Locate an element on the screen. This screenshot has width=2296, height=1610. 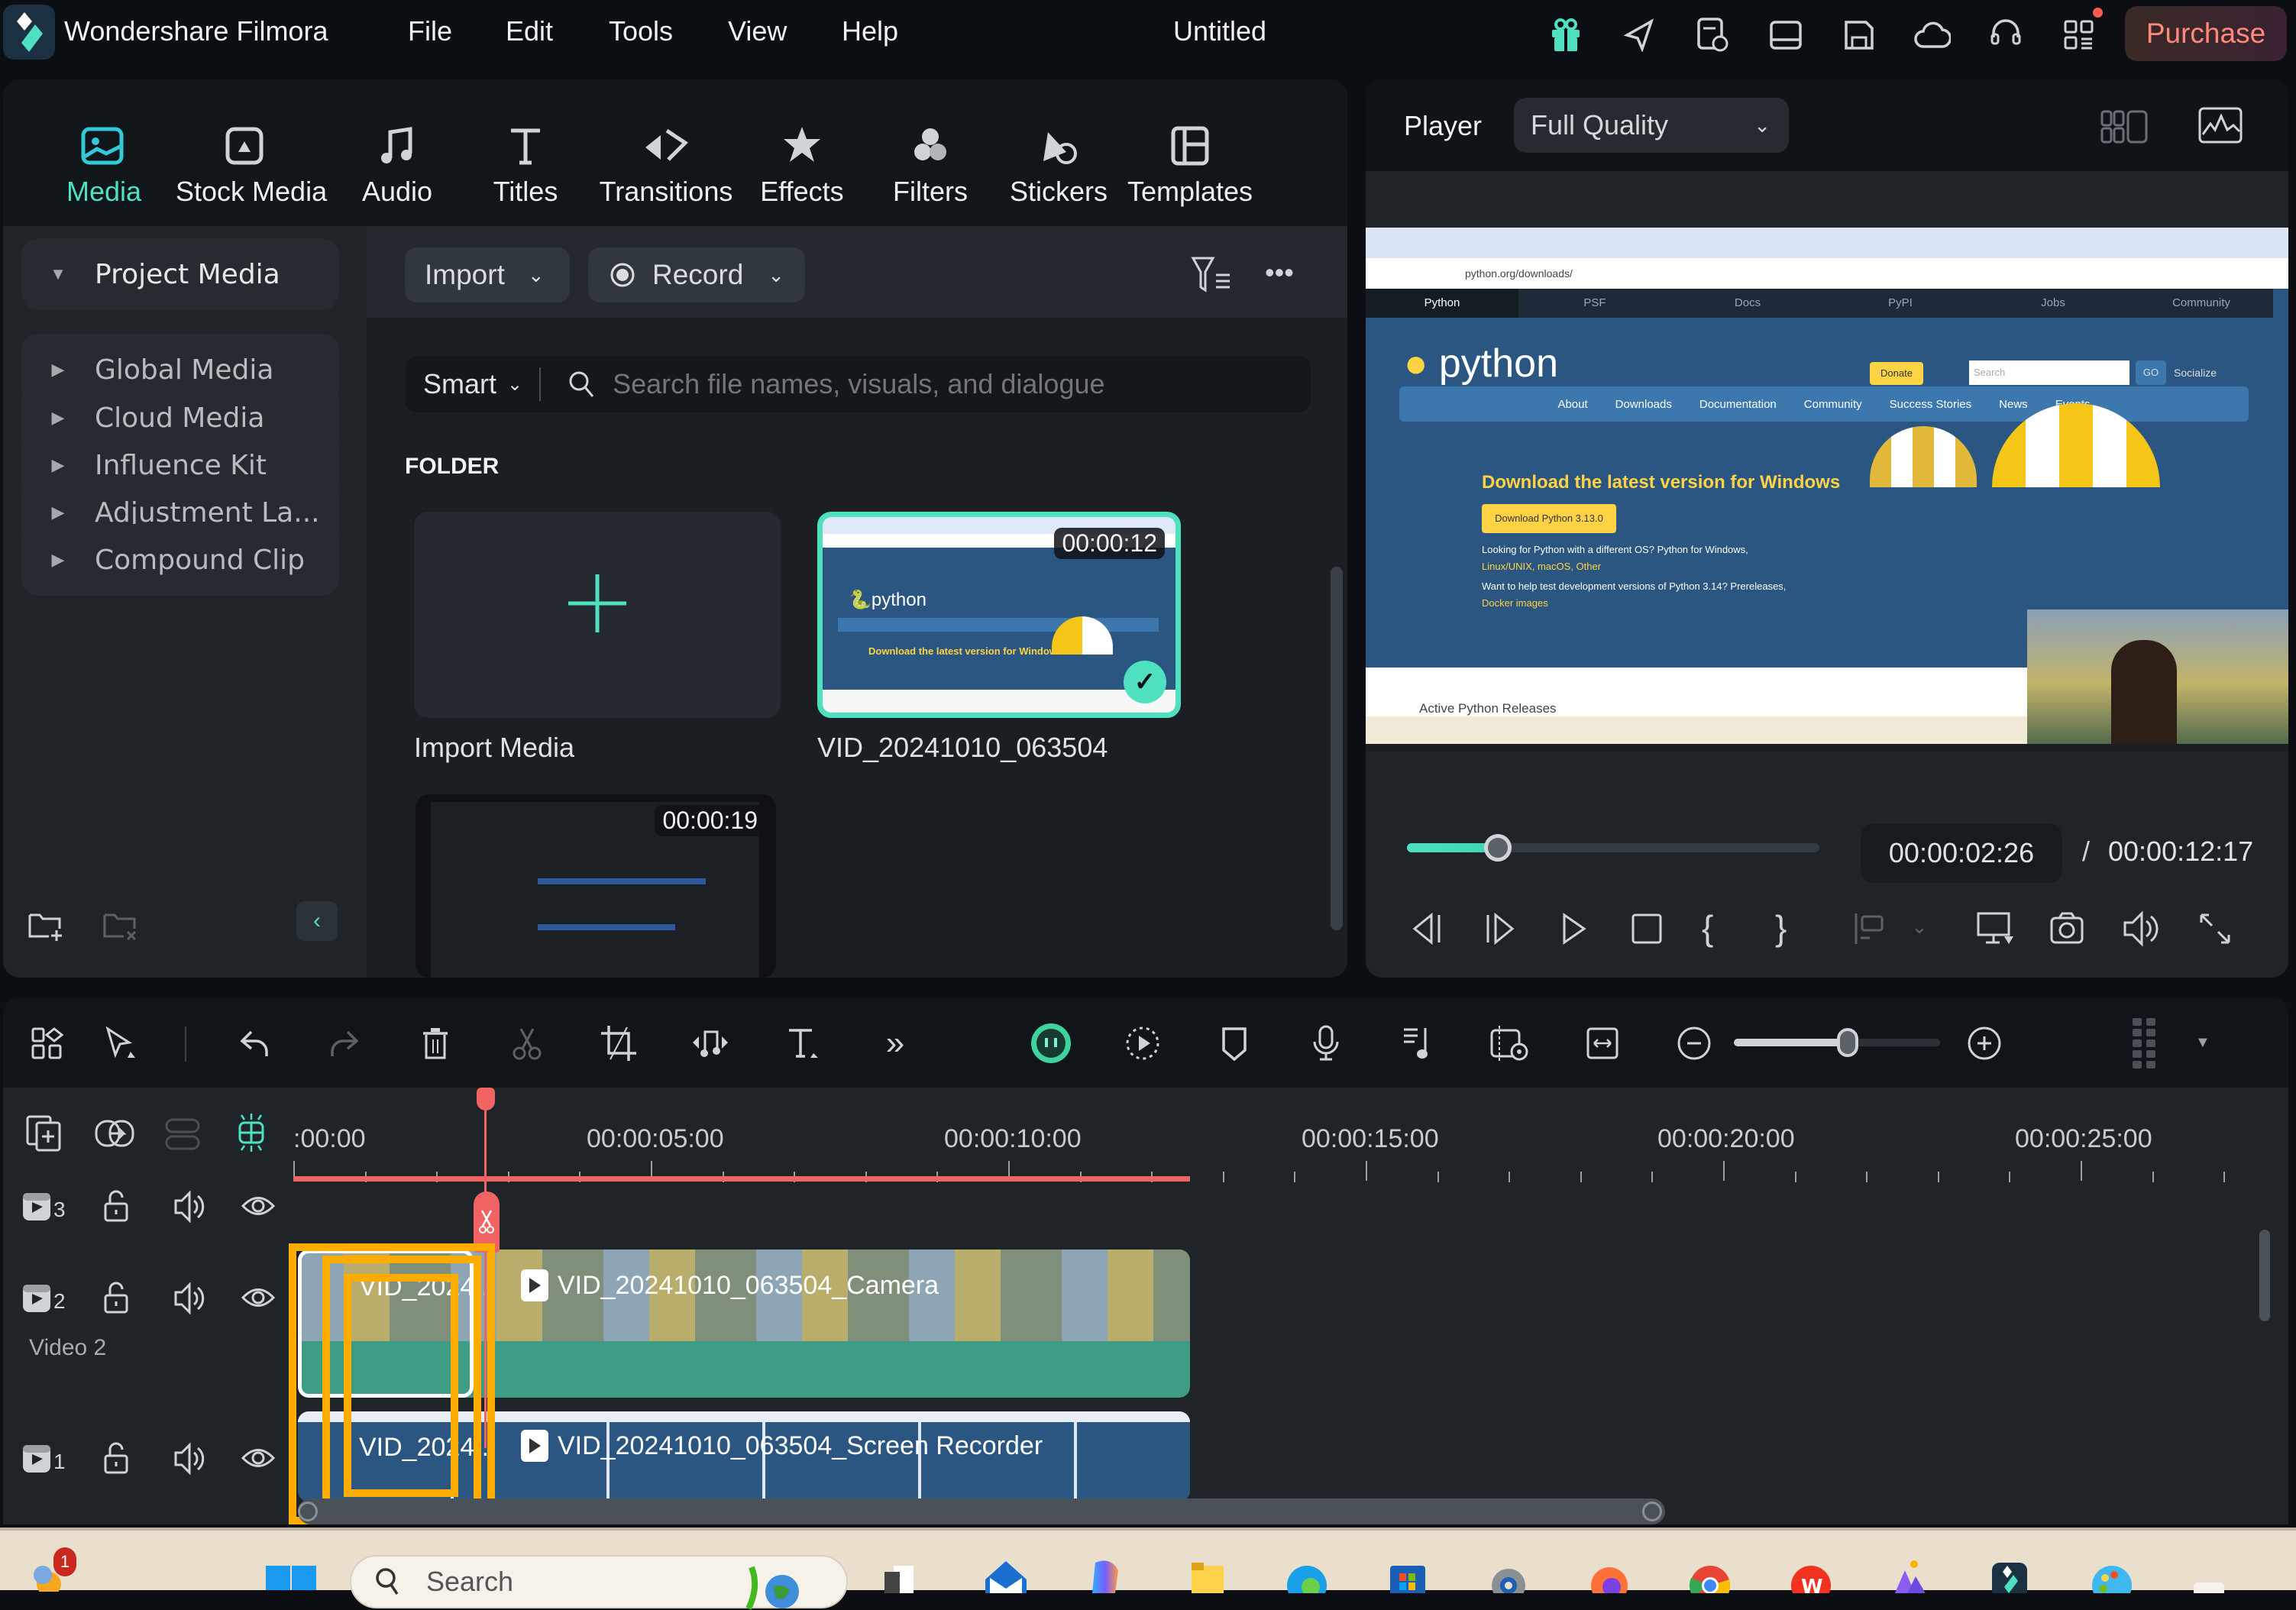
collapse-sidebar-button: ‹ is located at coordinates (317, 921).